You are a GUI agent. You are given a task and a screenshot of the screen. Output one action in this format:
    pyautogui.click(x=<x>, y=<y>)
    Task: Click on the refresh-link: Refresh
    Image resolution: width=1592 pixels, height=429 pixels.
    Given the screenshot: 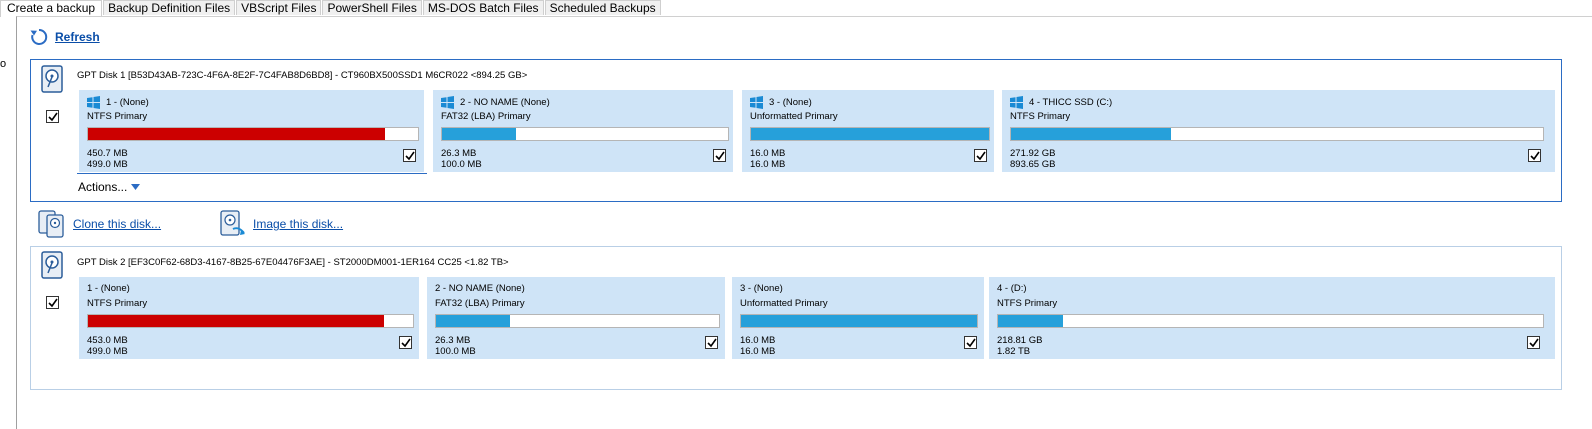 What is the action you would take?
    pyautogui.click(x=77, y=37)
    